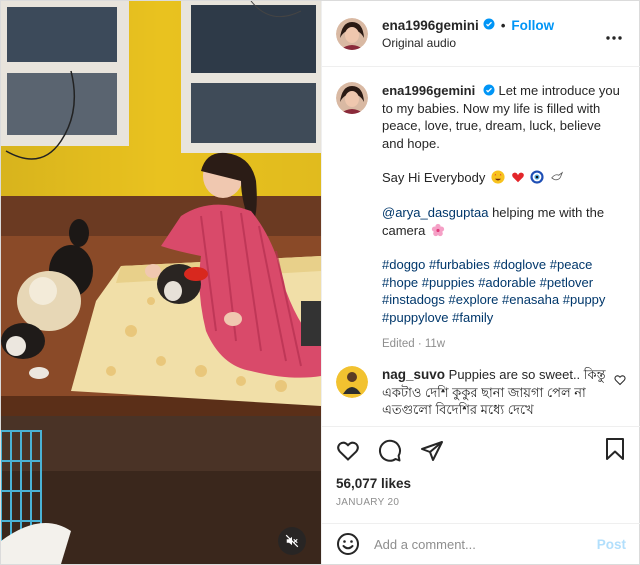 The width and height of the screenshot is (640, 565). What do you see at coordinates (507, 282) in the screenshot?
I see `hashtag-link: #adorable` at bounding box center [507, 282].